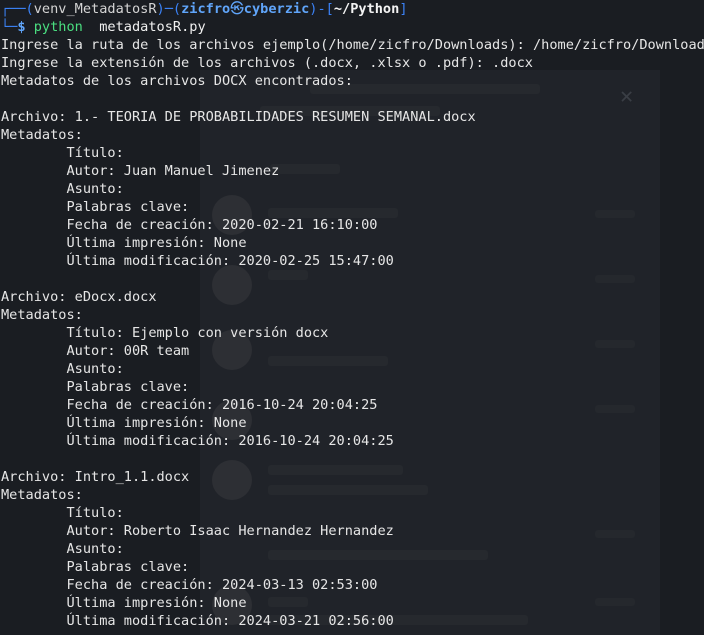  Describe the element at coordinates (189, 225) in the screenshot. I see `created-field: Fecha de creación: 2020-02-21 16:10:00` at that location.